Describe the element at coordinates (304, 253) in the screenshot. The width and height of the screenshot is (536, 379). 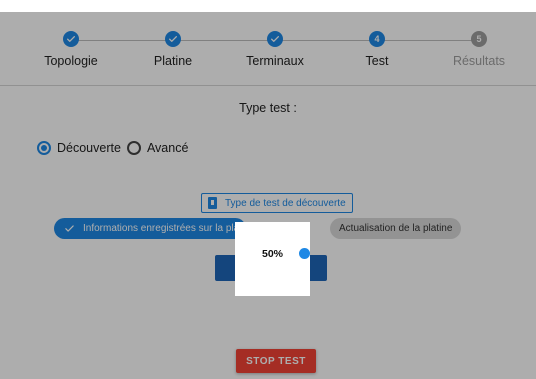
I see `spinner-icon` at that location.